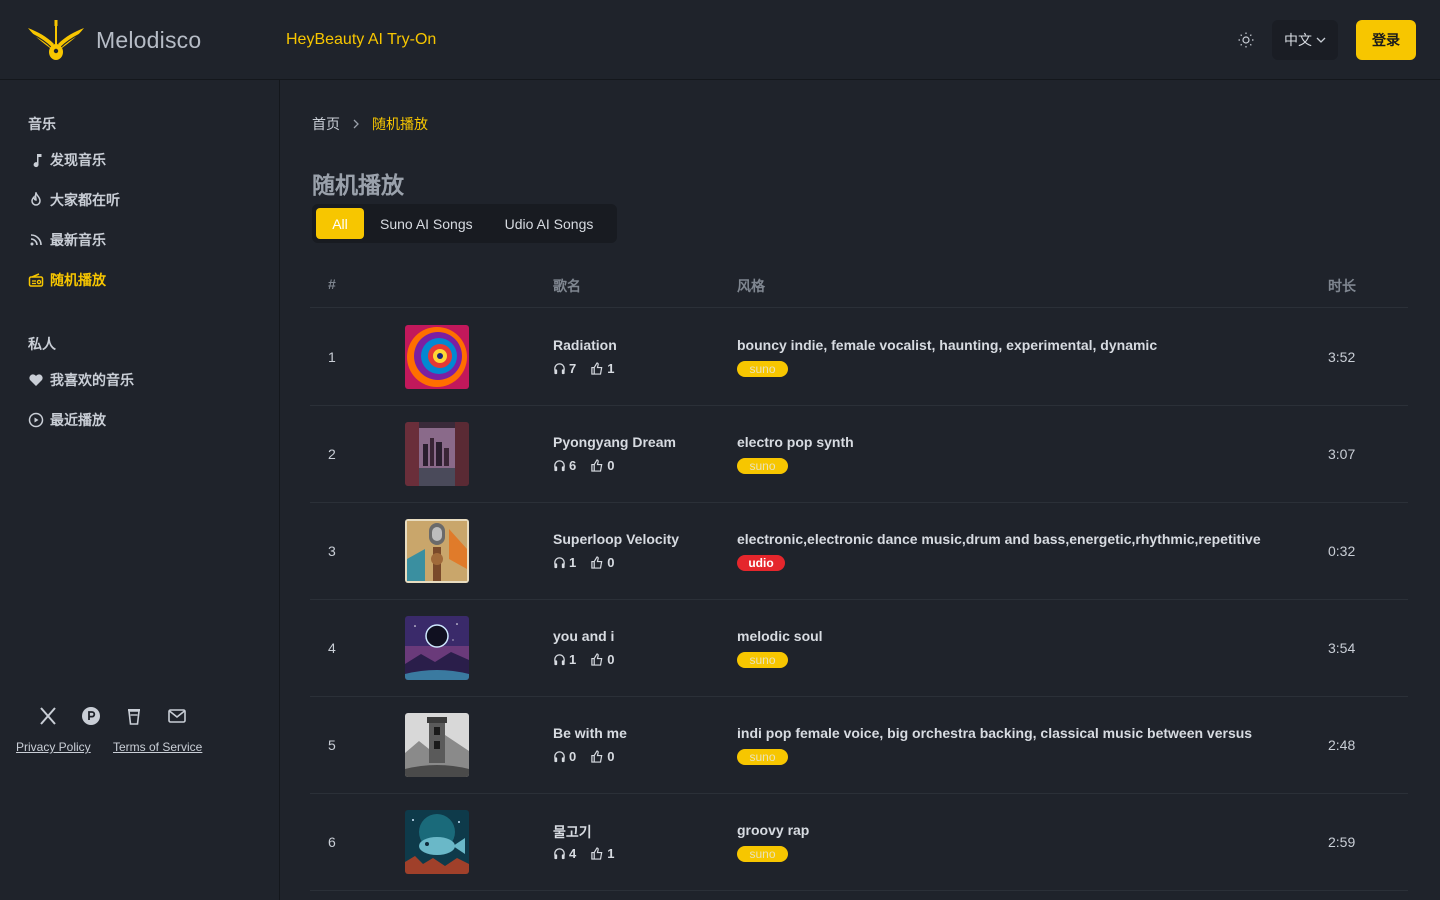 The width and height of the screenshot is (1440, 900). I want to click on row-number: 4, so click(332, 648).